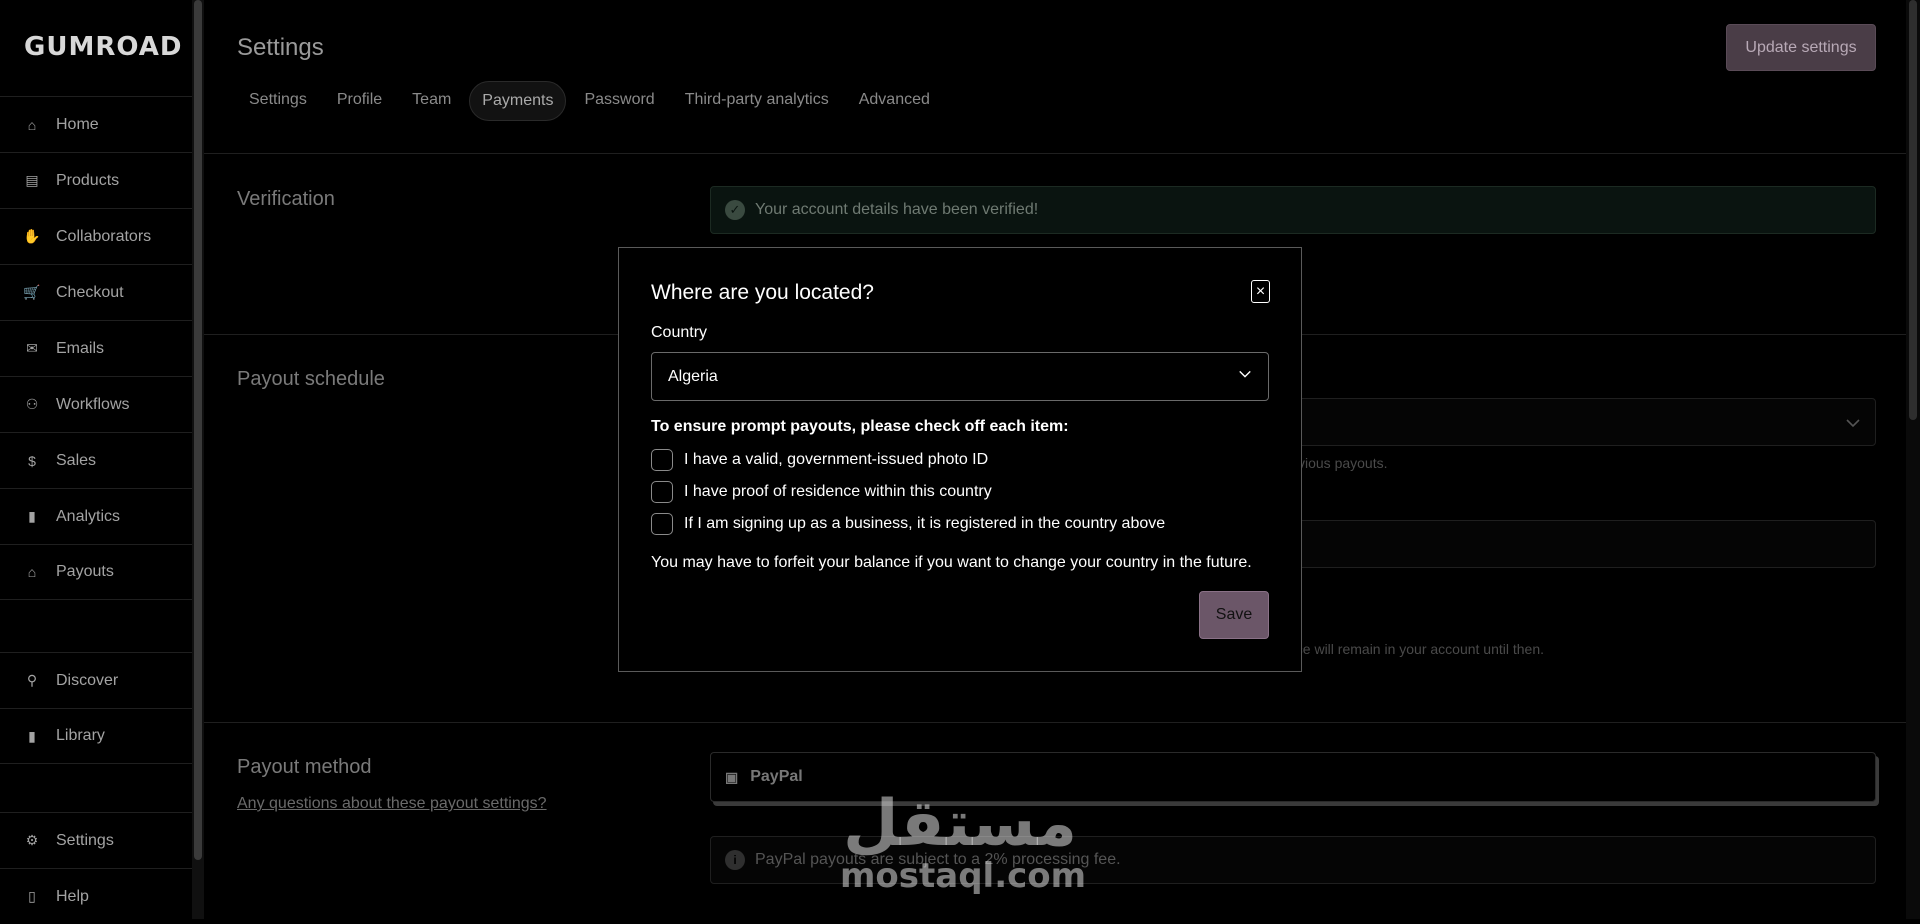  I want to click on sidebar-item-collaborators: ✋ Collaborators, so click(96, 236).